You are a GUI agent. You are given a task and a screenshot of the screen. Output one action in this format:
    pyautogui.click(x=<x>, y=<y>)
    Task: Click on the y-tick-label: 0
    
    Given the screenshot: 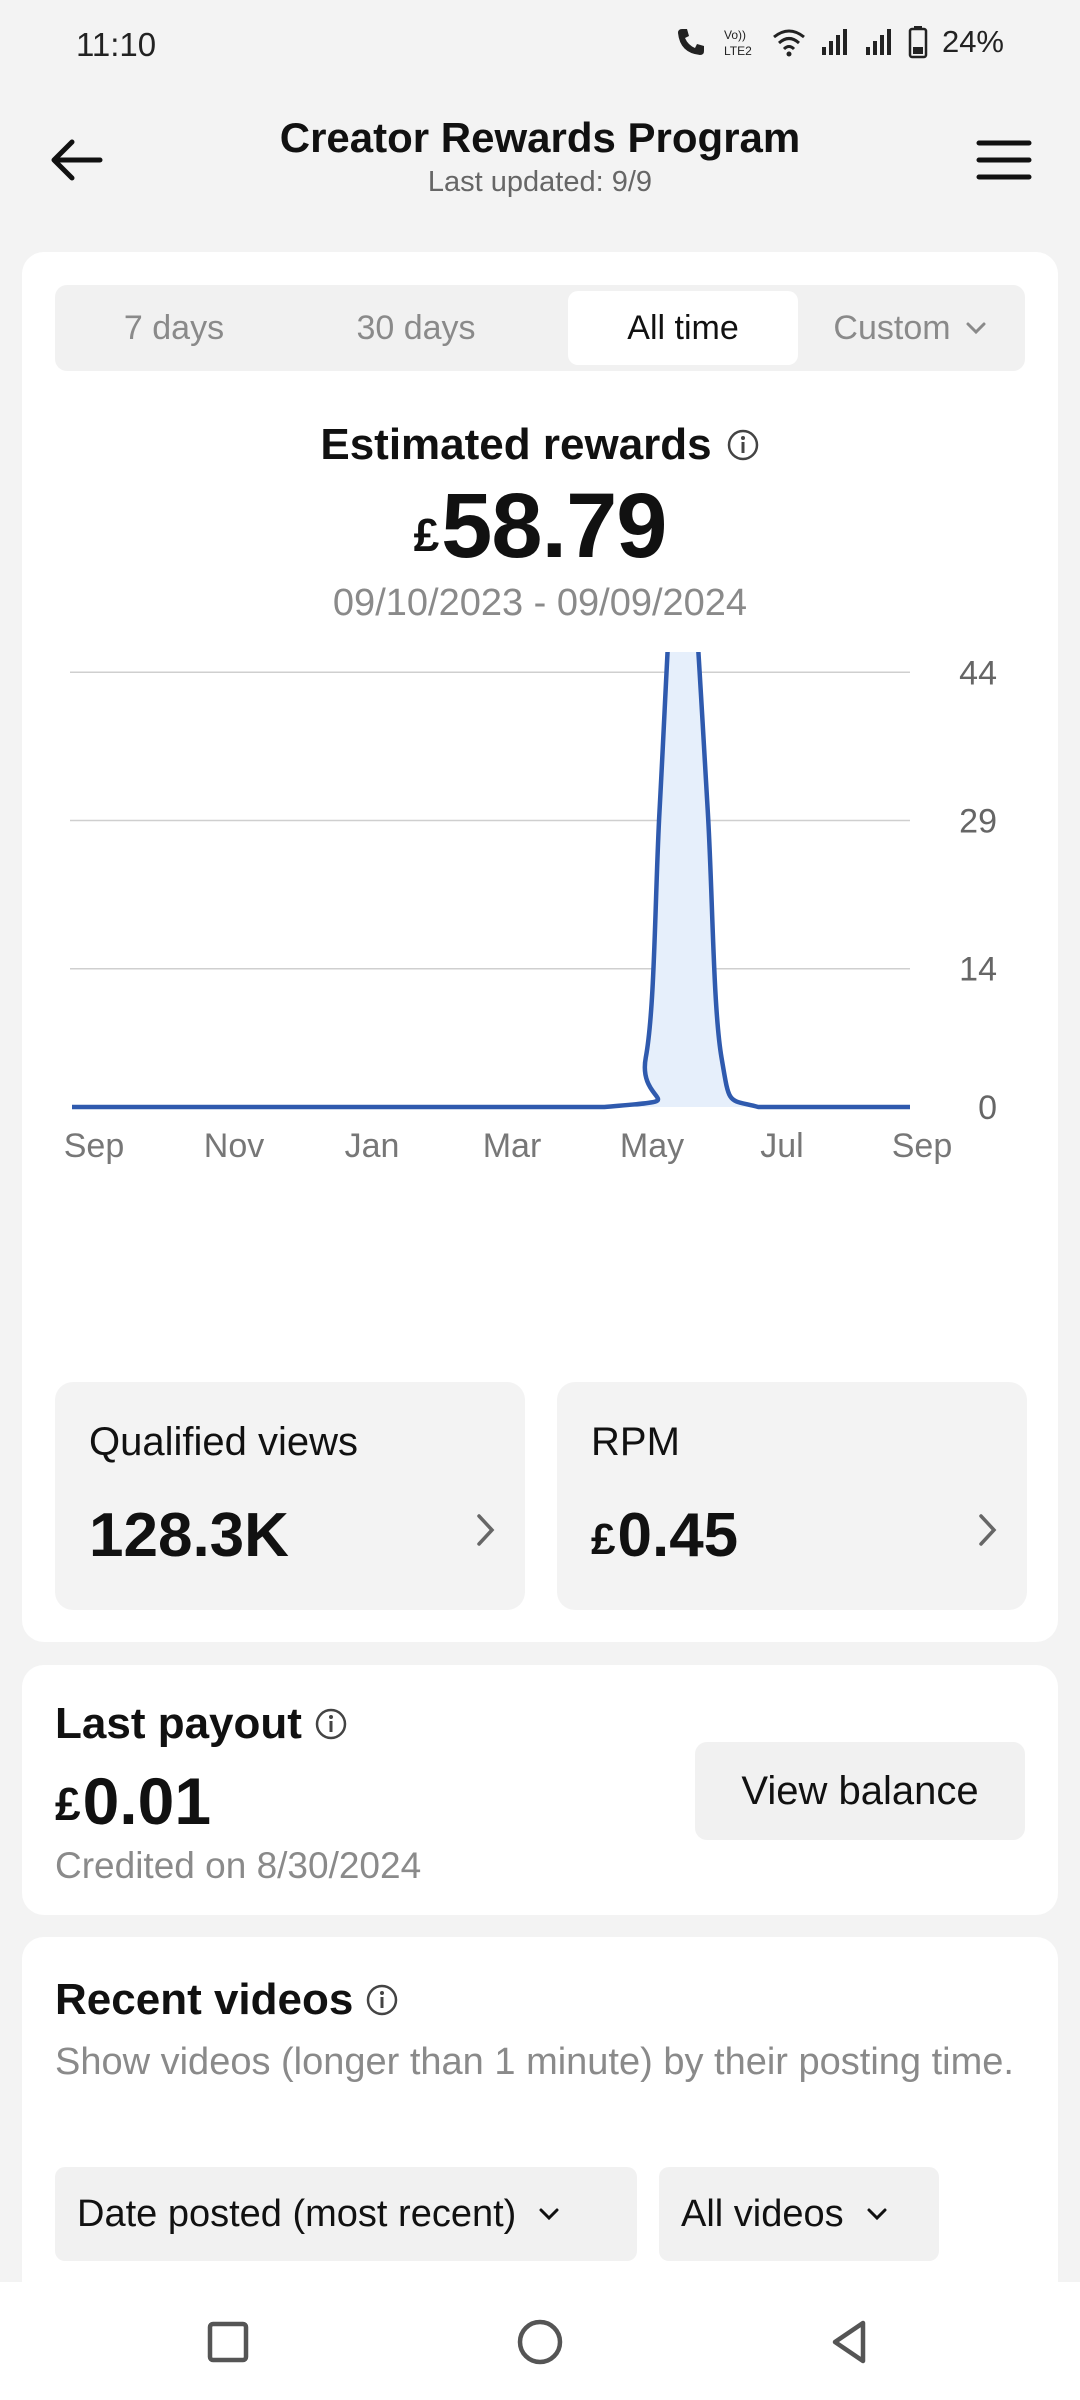 What is the action you would take?
    pyautogui.click(x=987, y=1108)
    